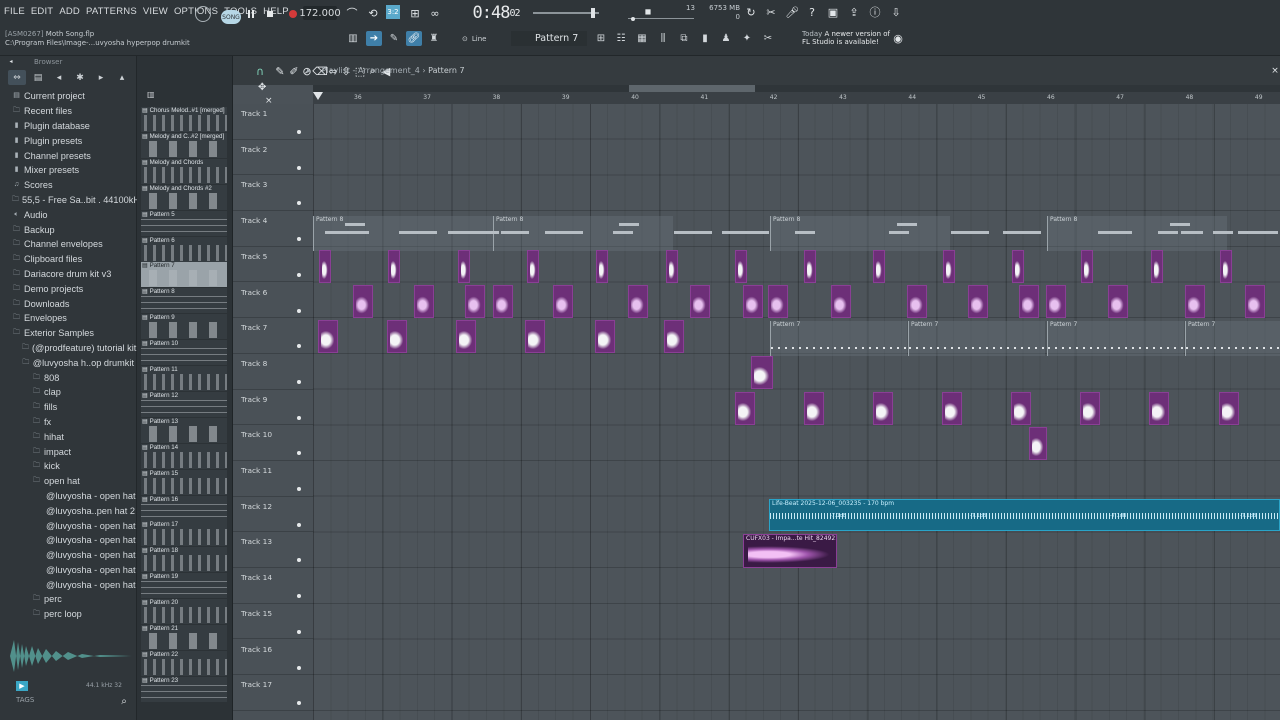  Describe the element at coordinates (71, 525) in the screenshot. I see `browser-item: @luvyosha - open hat 3` at that location.